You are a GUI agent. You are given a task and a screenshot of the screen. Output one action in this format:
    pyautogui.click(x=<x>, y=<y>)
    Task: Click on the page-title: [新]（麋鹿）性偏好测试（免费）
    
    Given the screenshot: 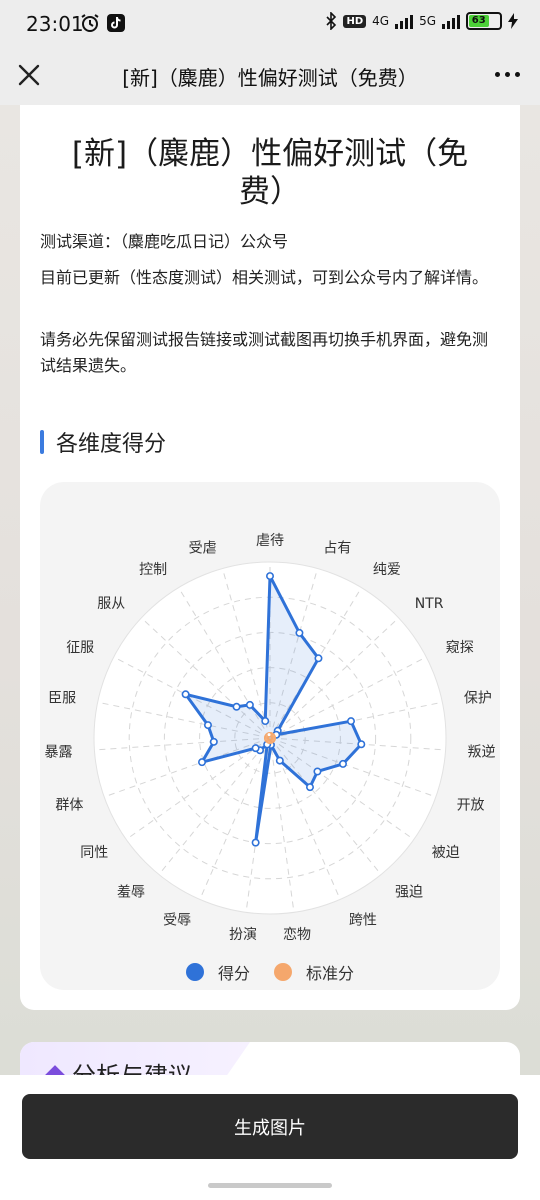 What is the action you would take?
    pyautogui.click(x=270, y=173)
    